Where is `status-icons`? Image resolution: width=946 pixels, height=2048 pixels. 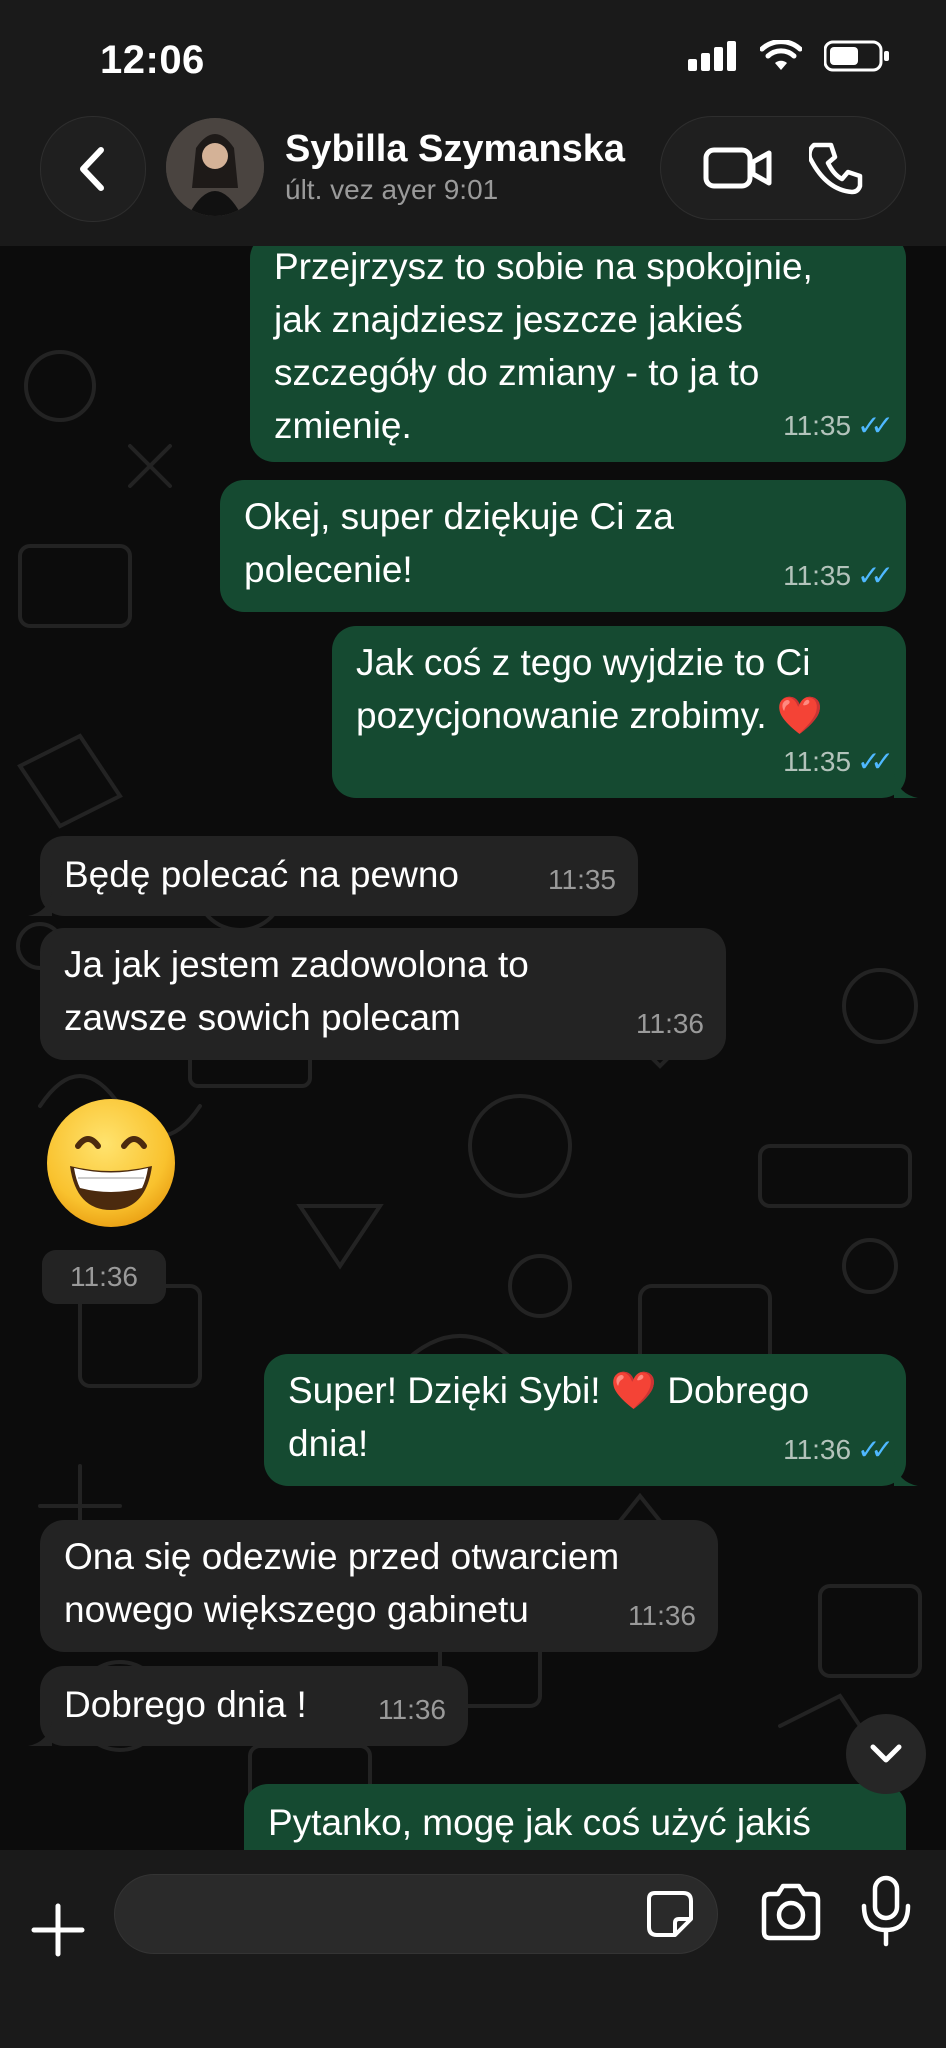 status-icons is located at coordinates (789, 56).